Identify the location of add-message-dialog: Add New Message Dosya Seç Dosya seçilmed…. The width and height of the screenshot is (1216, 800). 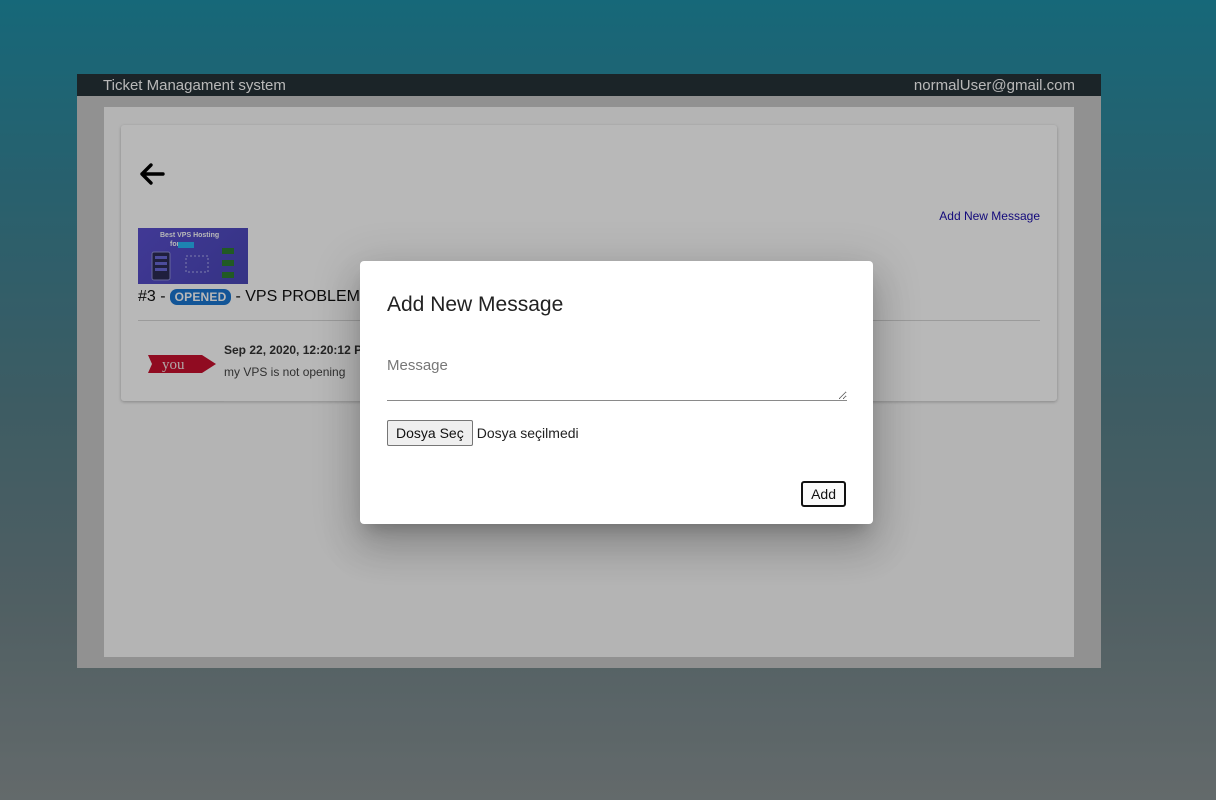
(616, 392).